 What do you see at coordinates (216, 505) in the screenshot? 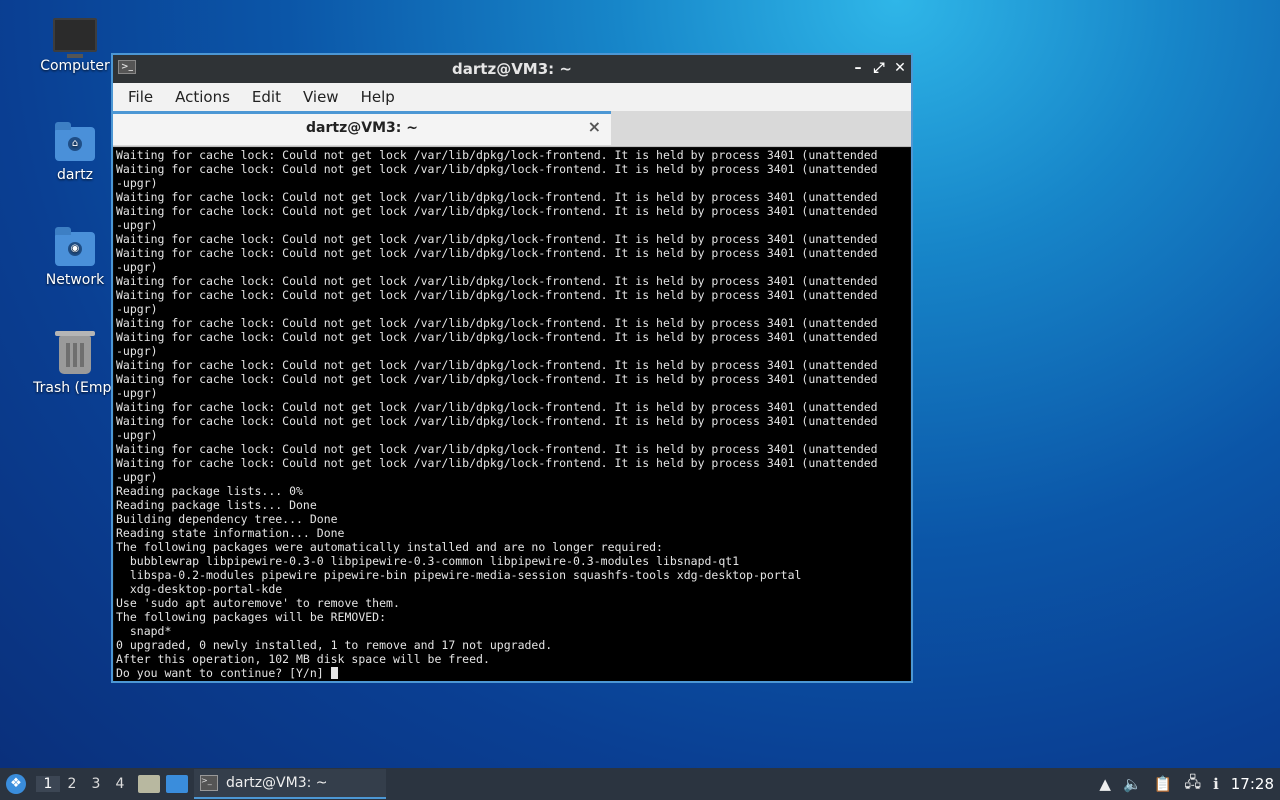
I see `terminal-line: Reading package lists... Done` at bounding box center [216, 505].